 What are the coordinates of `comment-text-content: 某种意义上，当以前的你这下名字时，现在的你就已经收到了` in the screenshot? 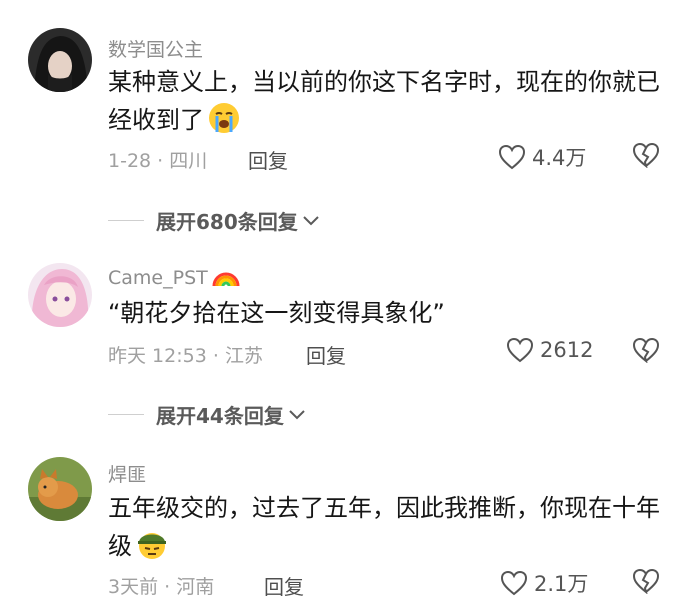 It's located at (384, 101).